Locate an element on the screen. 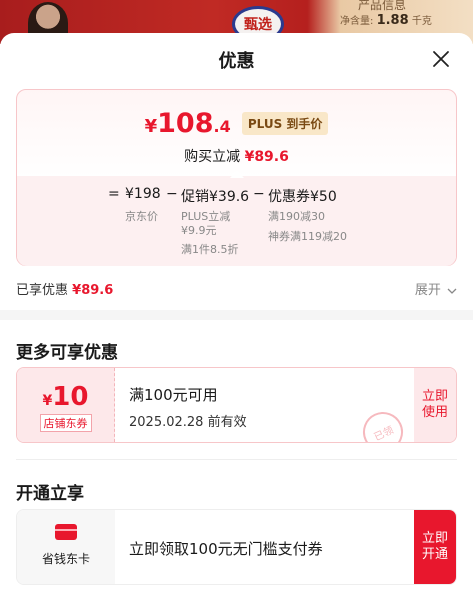 This screenshot has height=599, width=473. close-icon is located at coordinates (441, 59).